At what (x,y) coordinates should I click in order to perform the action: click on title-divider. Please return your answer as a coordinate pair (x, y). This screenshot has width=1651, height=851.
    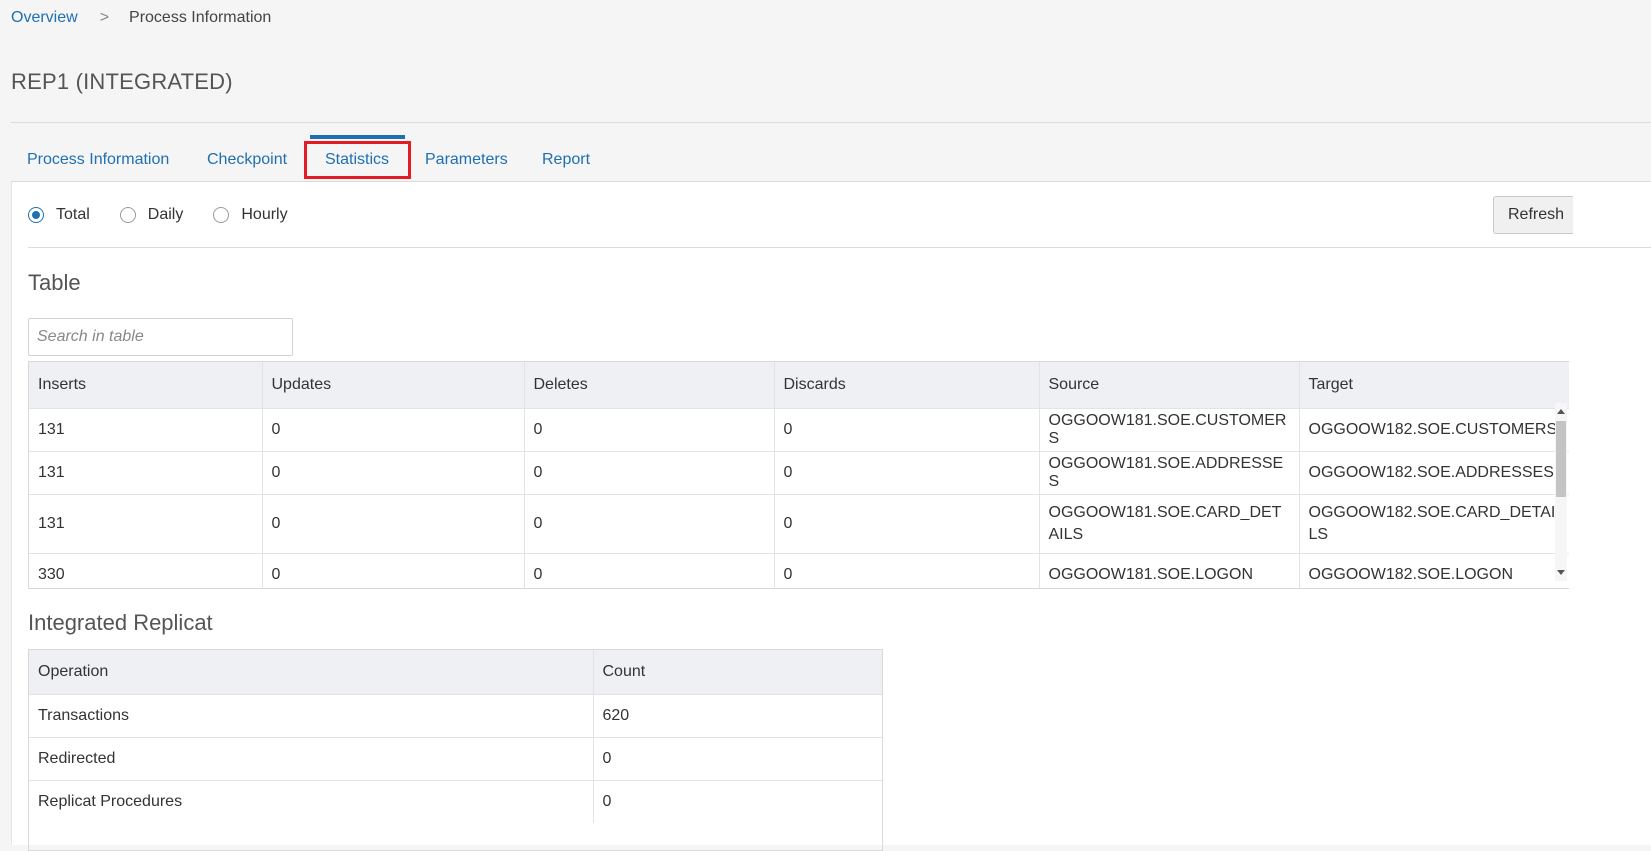
    Looking at the image, I should click on (831, 122).